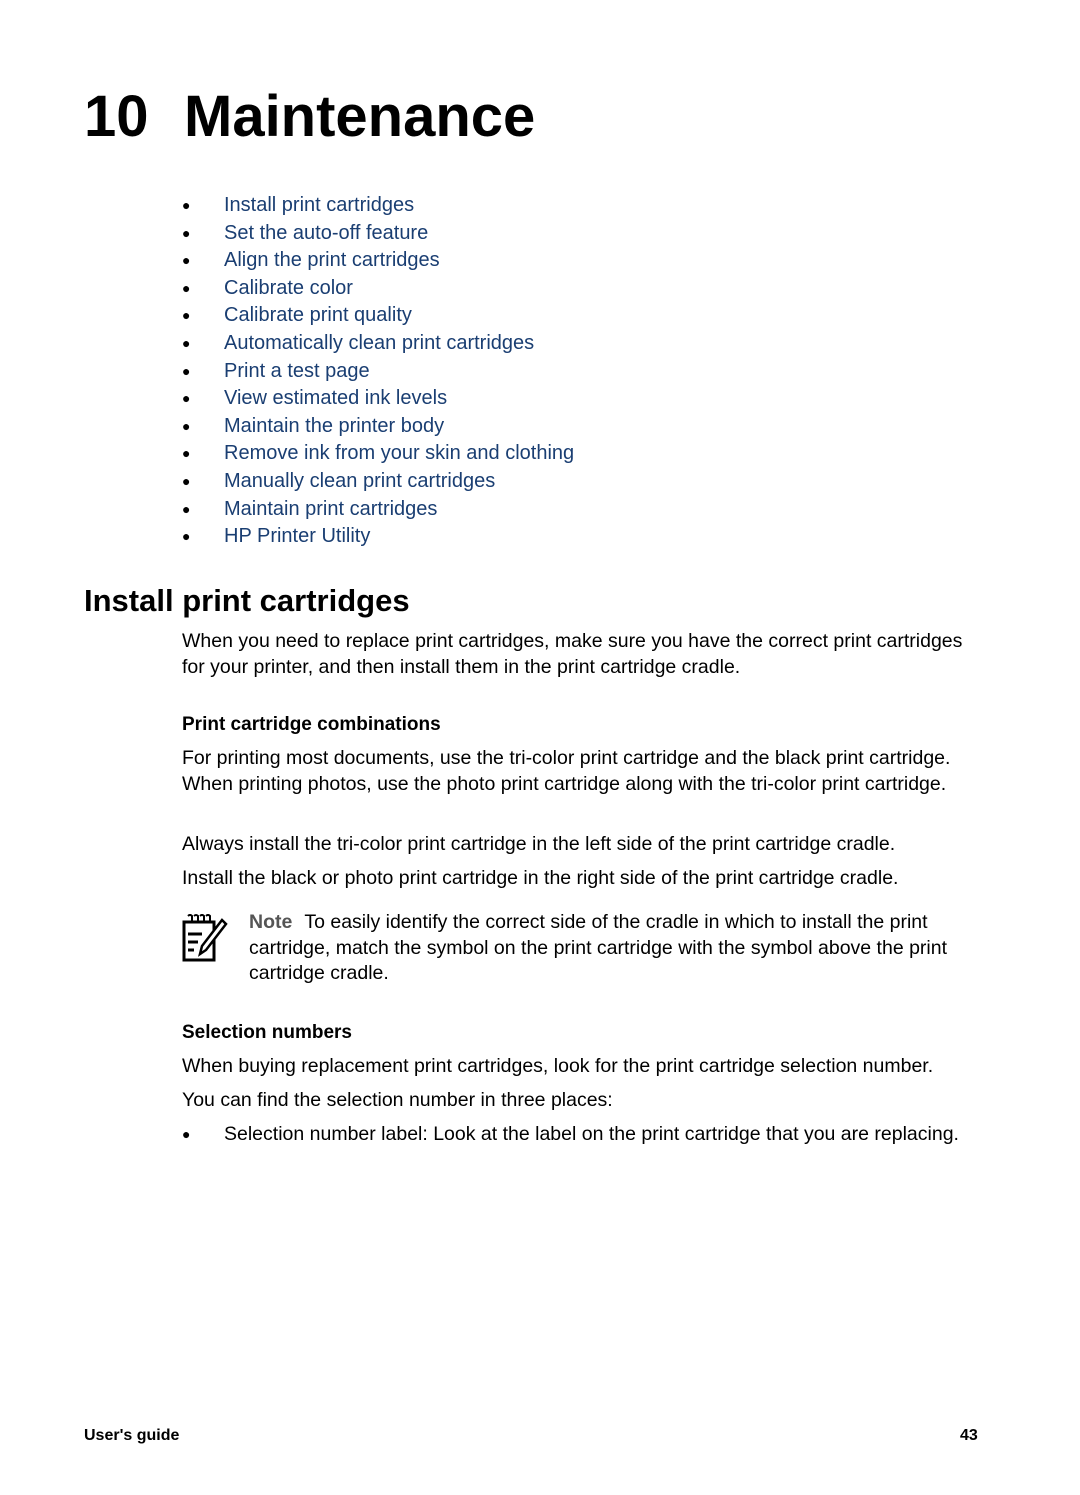 The height and width of the screenshot is (1495, 1080). I want to click on toc-link: Calibrate print quality, so click(318, 315).